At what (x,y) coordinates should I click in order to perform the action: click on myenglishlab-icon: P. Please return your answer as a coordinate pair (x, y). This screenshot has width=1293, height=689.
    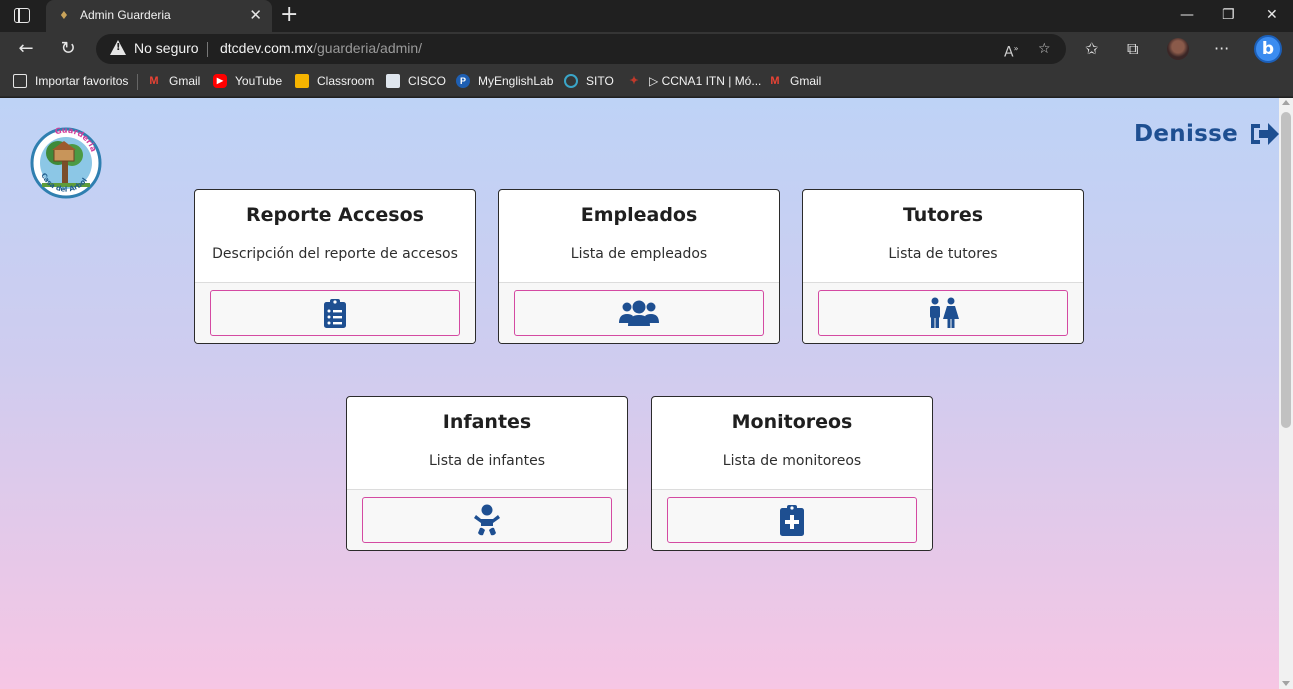
    Looking at the image, I should click on (463, 81).